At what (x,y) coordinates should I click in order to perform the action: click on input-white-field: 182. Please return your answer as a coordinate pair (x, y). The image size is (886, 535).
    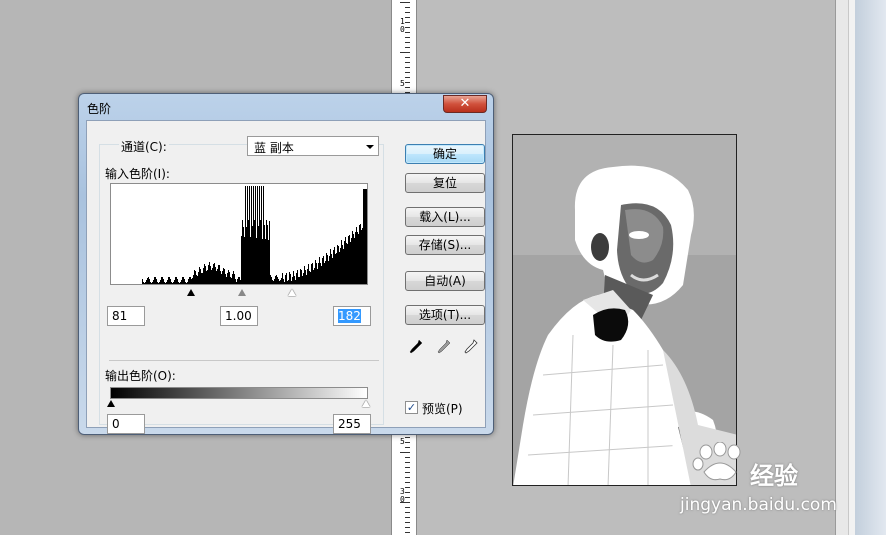
    Looking at the image, I should click on (352, 316).